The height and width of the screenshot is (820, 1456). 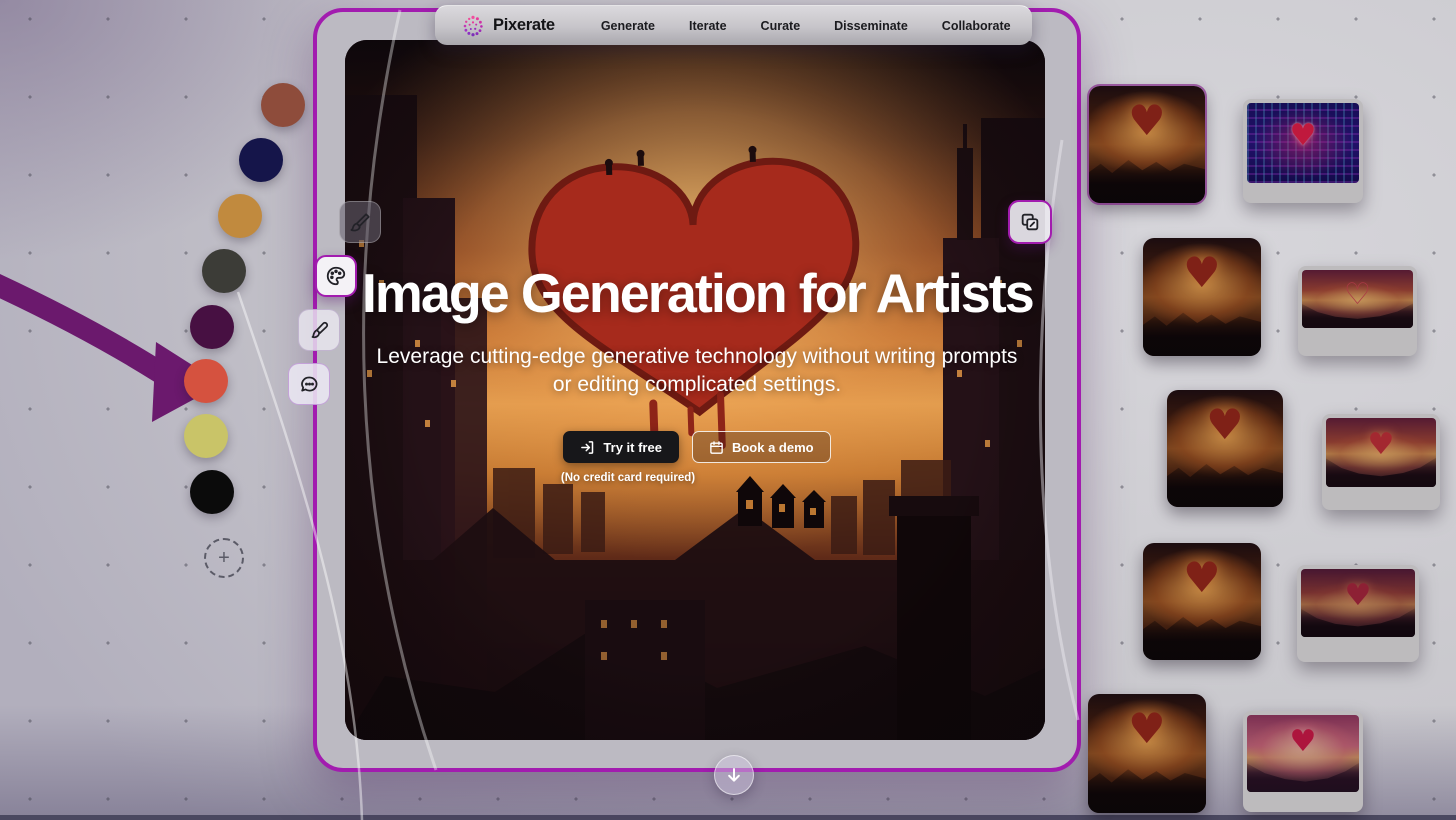 What do you see at coordinates (1357, 295) in the screenshot?
I see `heart-glyph: ♡` at bounding box center [1357, 295].